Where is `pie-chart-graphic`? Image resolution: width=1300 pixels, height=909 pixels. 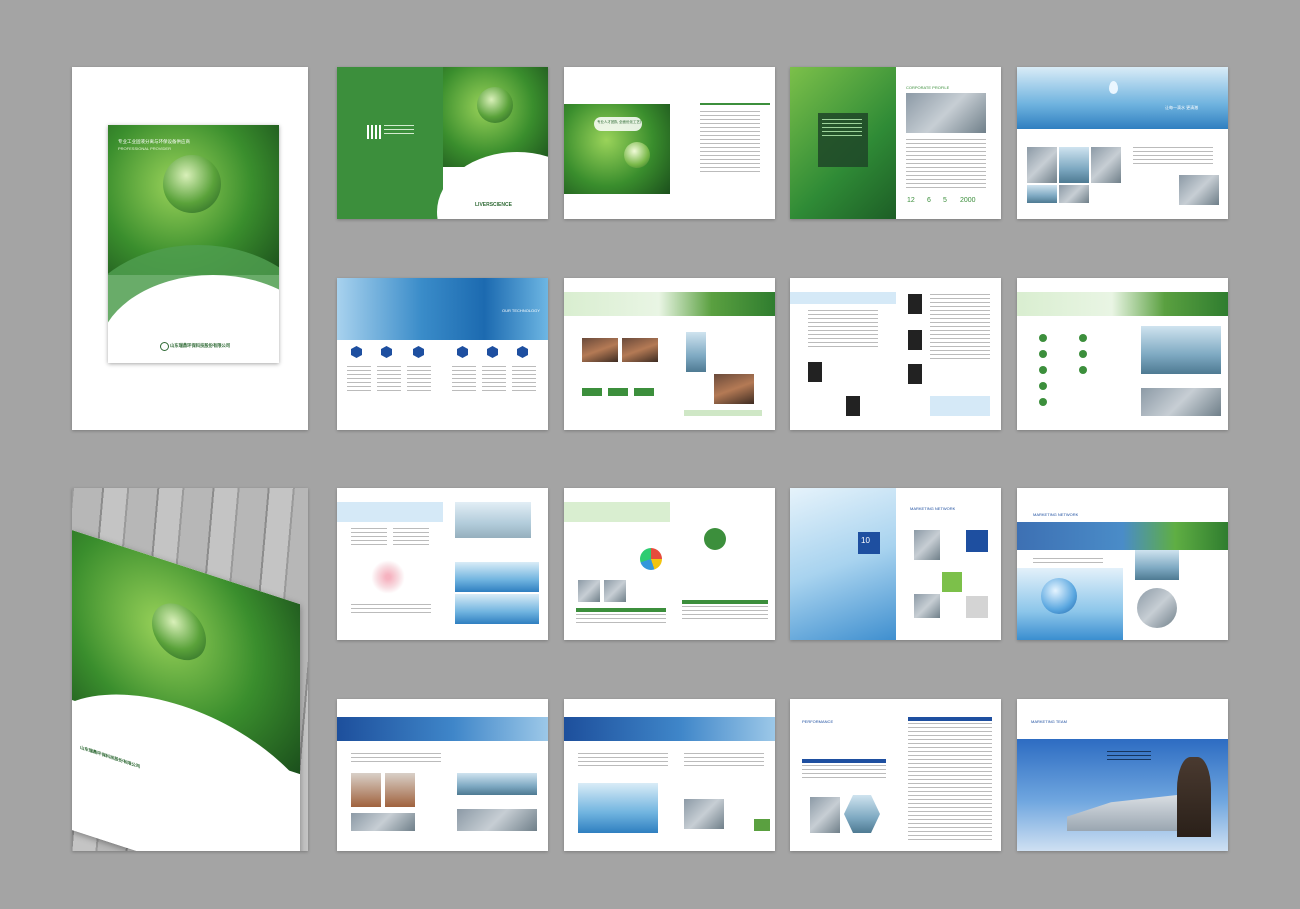
pie-chart-graphic is located at coordinates (651, 559).